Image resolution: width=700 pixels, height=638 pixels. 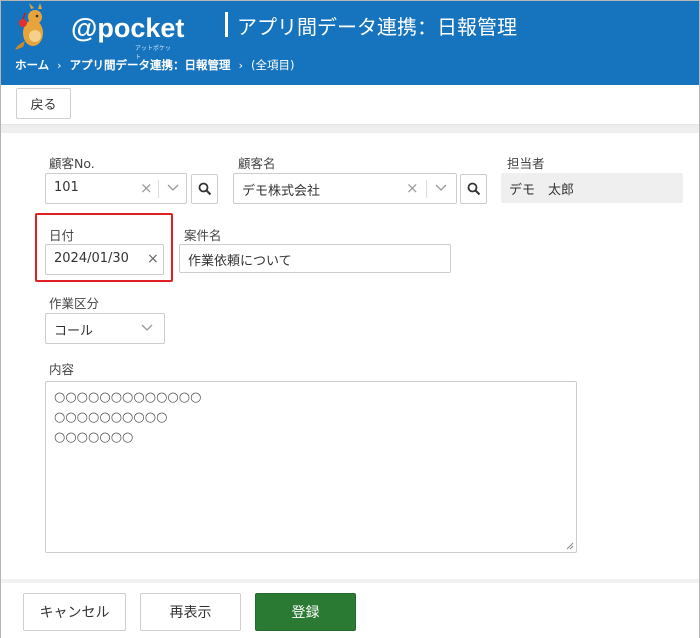 I want to click on breadcrumb-current: (全項目), so click(x=272, y=65).